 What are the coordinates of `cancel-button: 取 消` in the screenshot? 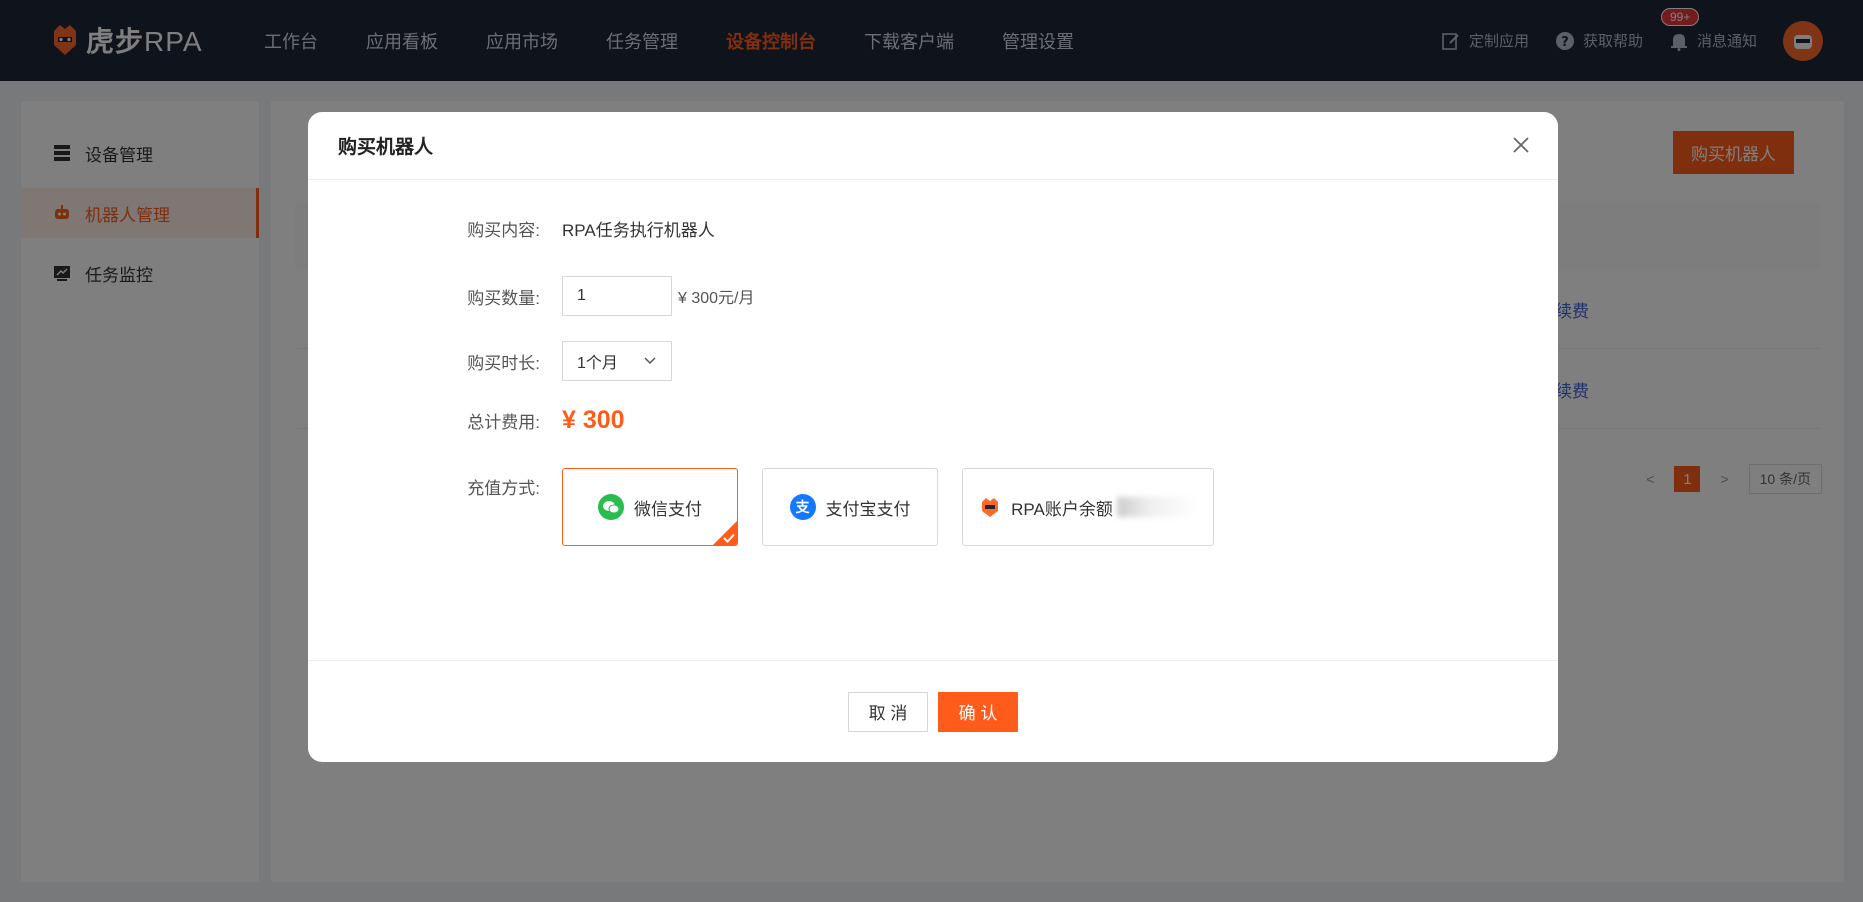 It's located at (888, 711).